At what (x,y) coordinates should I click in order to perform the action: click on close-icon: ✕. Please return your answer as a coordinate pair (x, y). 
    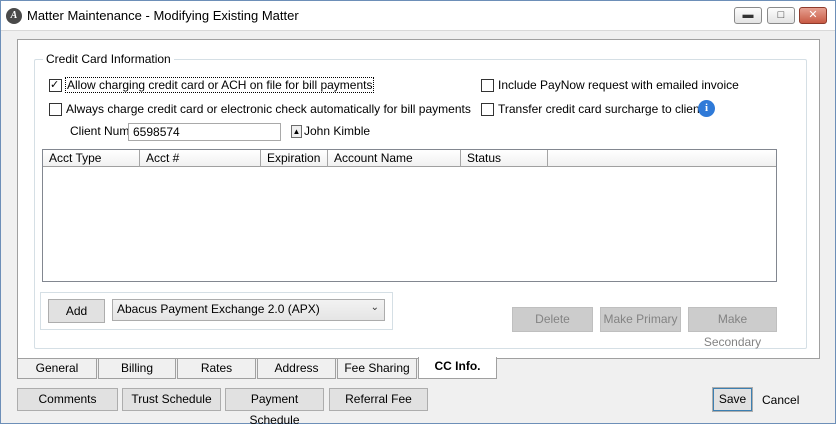
    Looking at the image, I should click on (813, 15).